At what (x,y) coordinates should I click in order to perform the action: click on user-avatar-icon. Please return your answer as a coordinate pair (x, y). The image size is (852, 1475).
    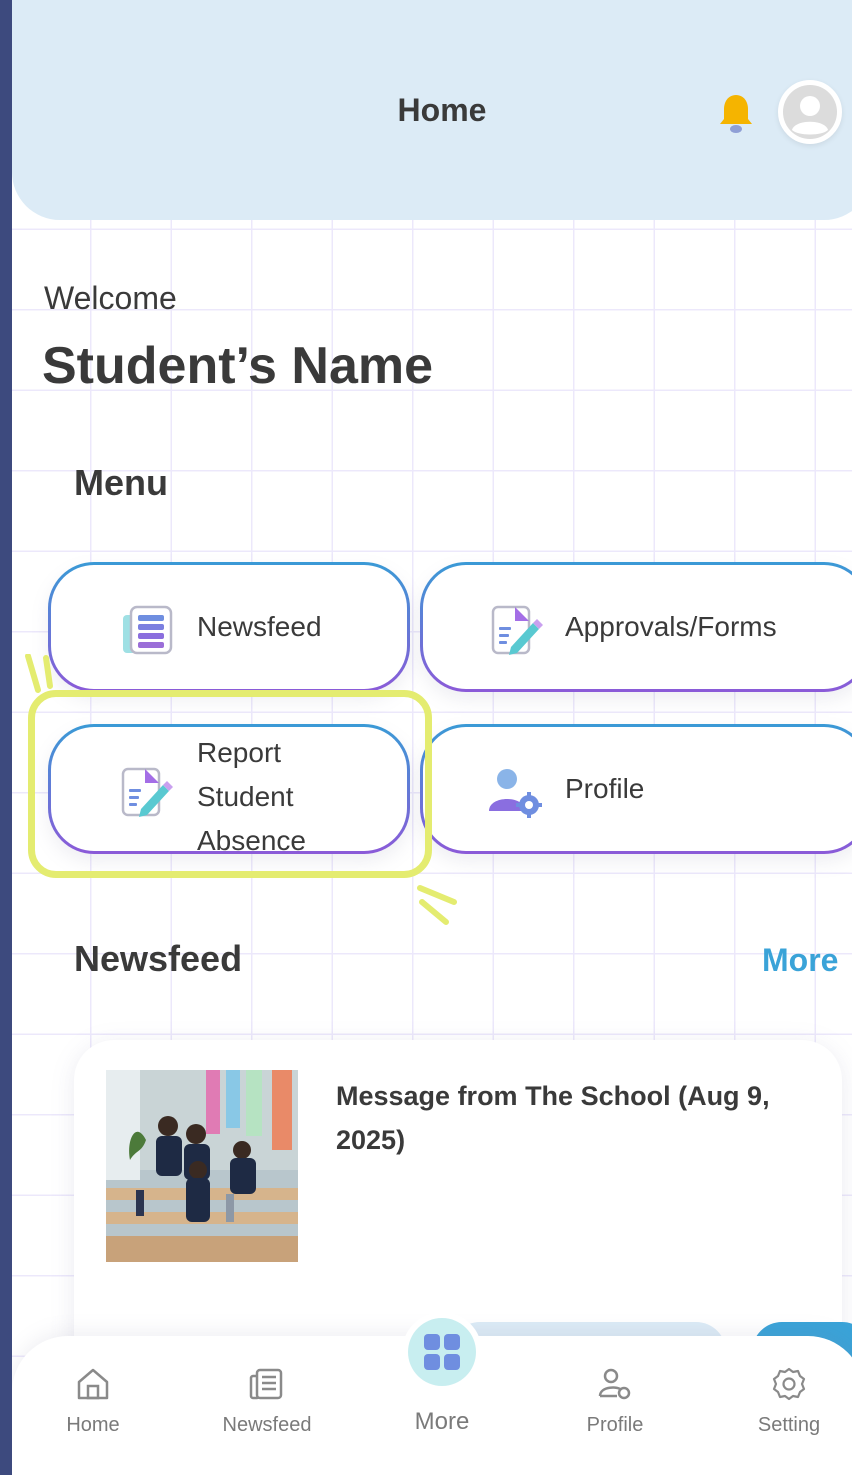
    Looking at the image, I should click on (810, 112).